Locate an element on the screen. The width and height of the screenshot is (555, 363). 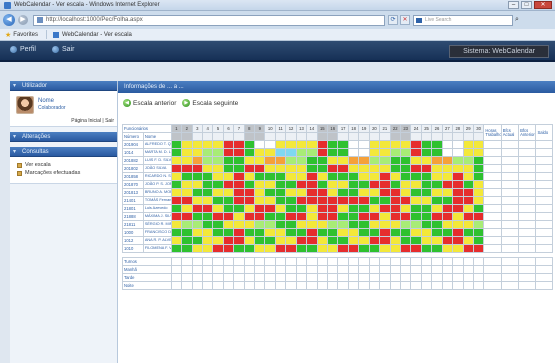
link-ver-escala: Ver escala is located at coordinates (67, 165).